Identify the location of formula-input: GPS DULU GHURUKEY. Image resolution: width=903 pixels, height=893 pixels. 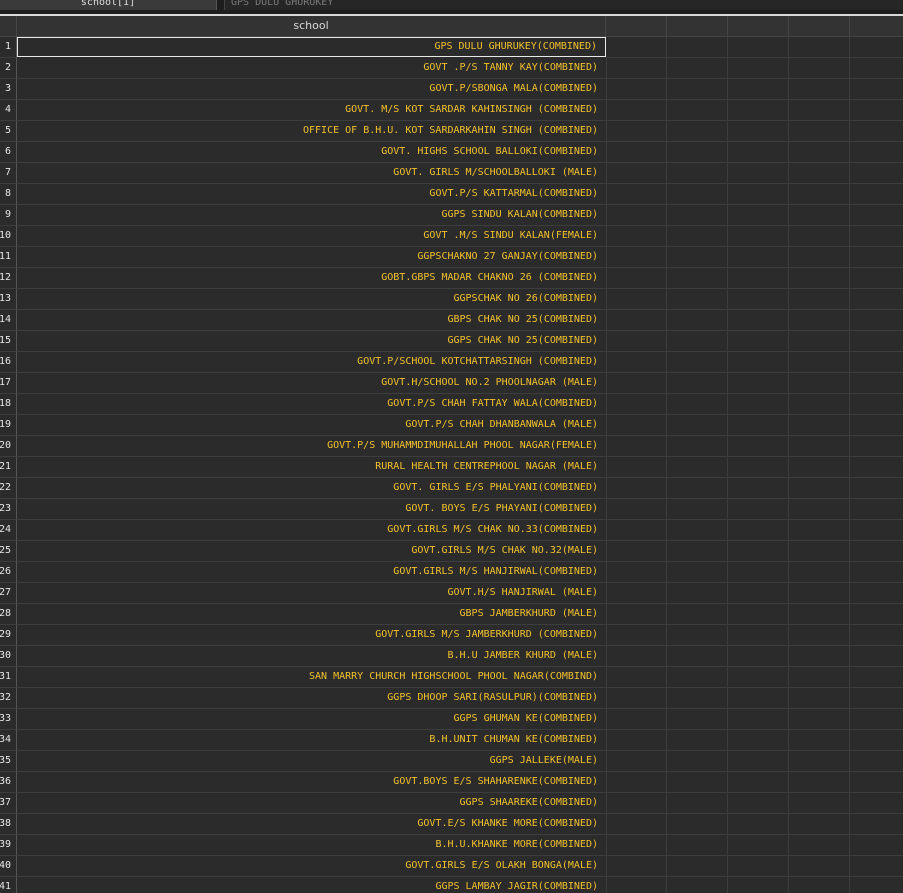
(563, 5).